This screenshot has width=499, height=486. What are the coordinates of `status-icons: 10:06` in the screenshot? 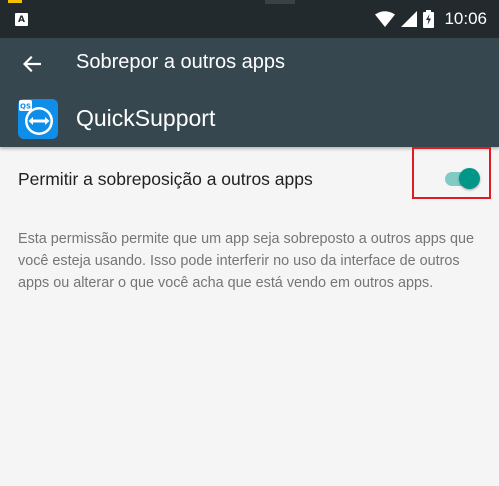 It's located at (431, 19).